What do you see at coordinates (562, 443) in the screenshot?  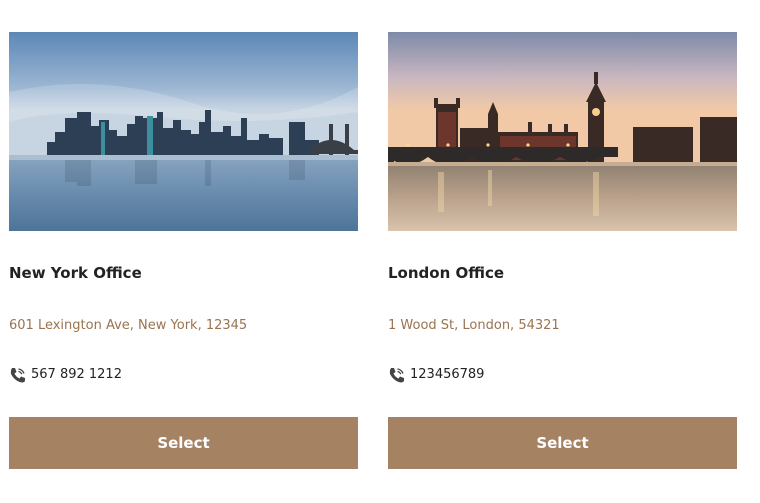 I see `select-london-button: Select` at bounding box center [562, 443].